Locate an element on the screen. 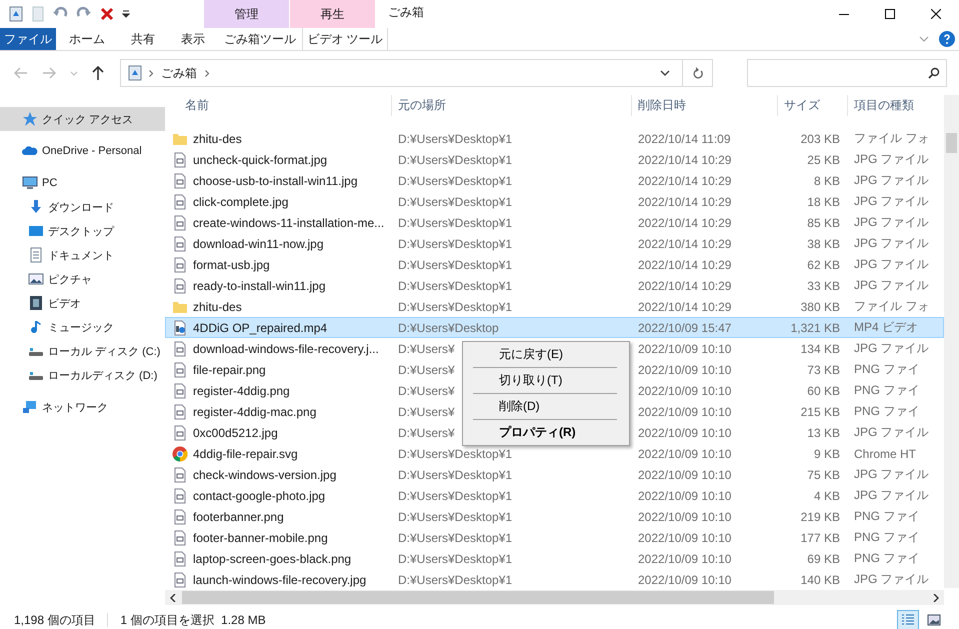  scroll-right-icon is located at coordinates (936, 598).